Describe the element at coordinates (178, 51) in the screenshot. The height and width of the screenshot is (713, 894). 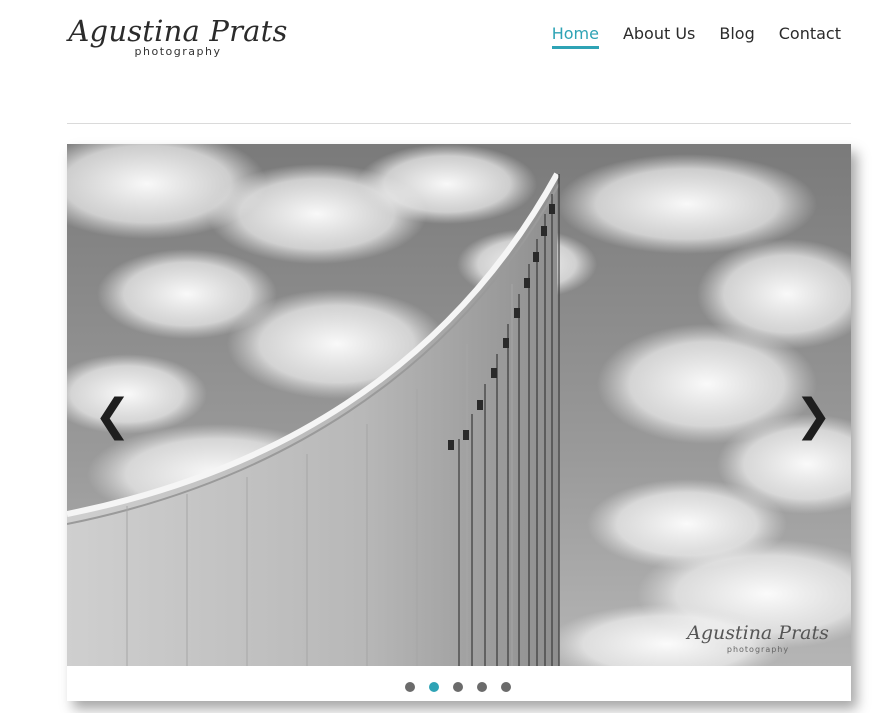
I see `logo-tagline: photography` at that location.